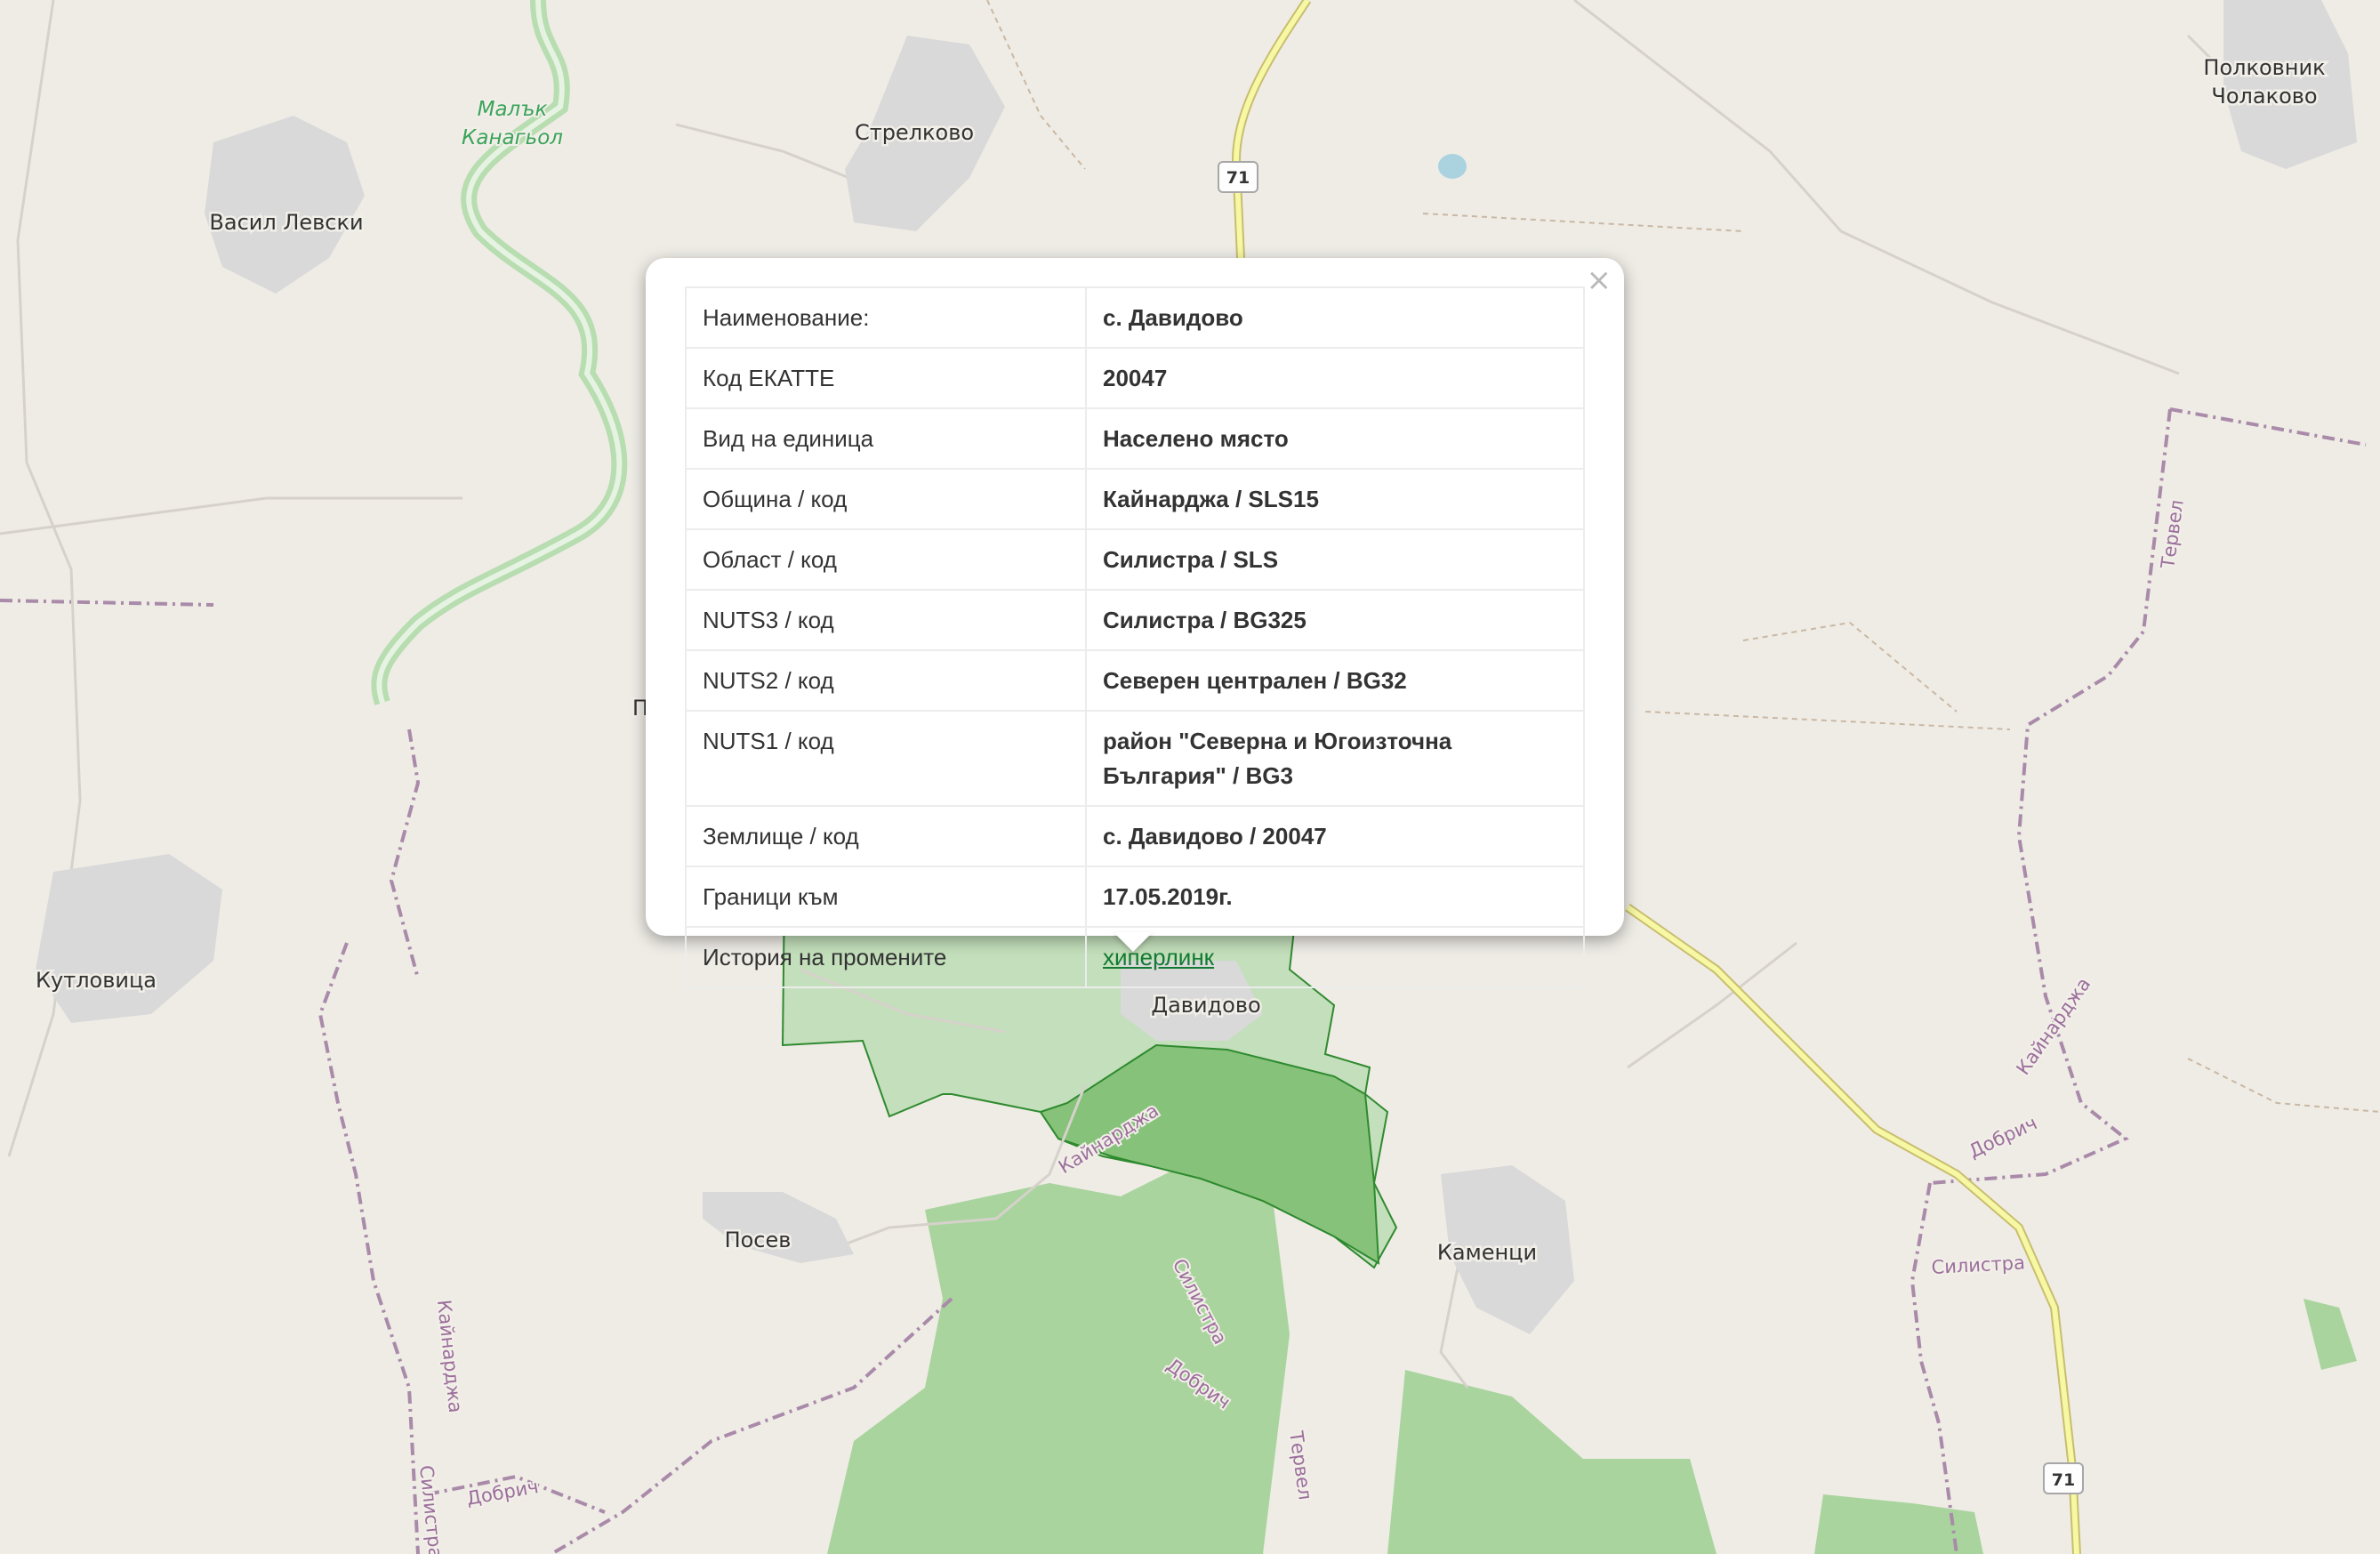 This screenshot has height=1554, width=2380. I want to click on close-icon: ×, so click(1599, 280).